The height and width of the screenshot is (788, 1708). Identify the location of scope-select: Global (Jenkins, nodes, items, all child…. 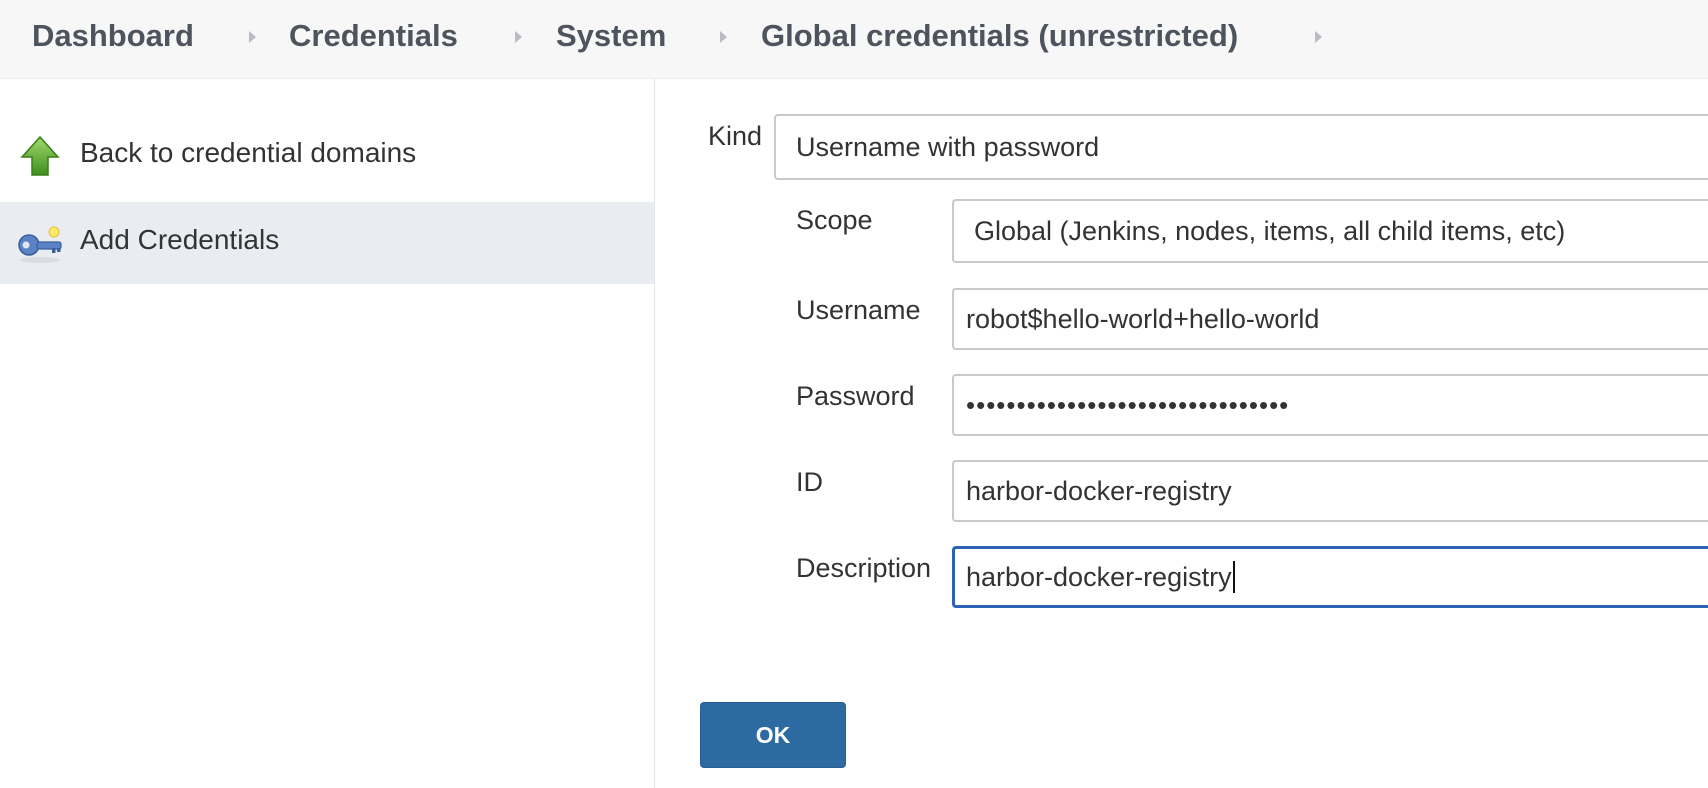
(1330, 231).